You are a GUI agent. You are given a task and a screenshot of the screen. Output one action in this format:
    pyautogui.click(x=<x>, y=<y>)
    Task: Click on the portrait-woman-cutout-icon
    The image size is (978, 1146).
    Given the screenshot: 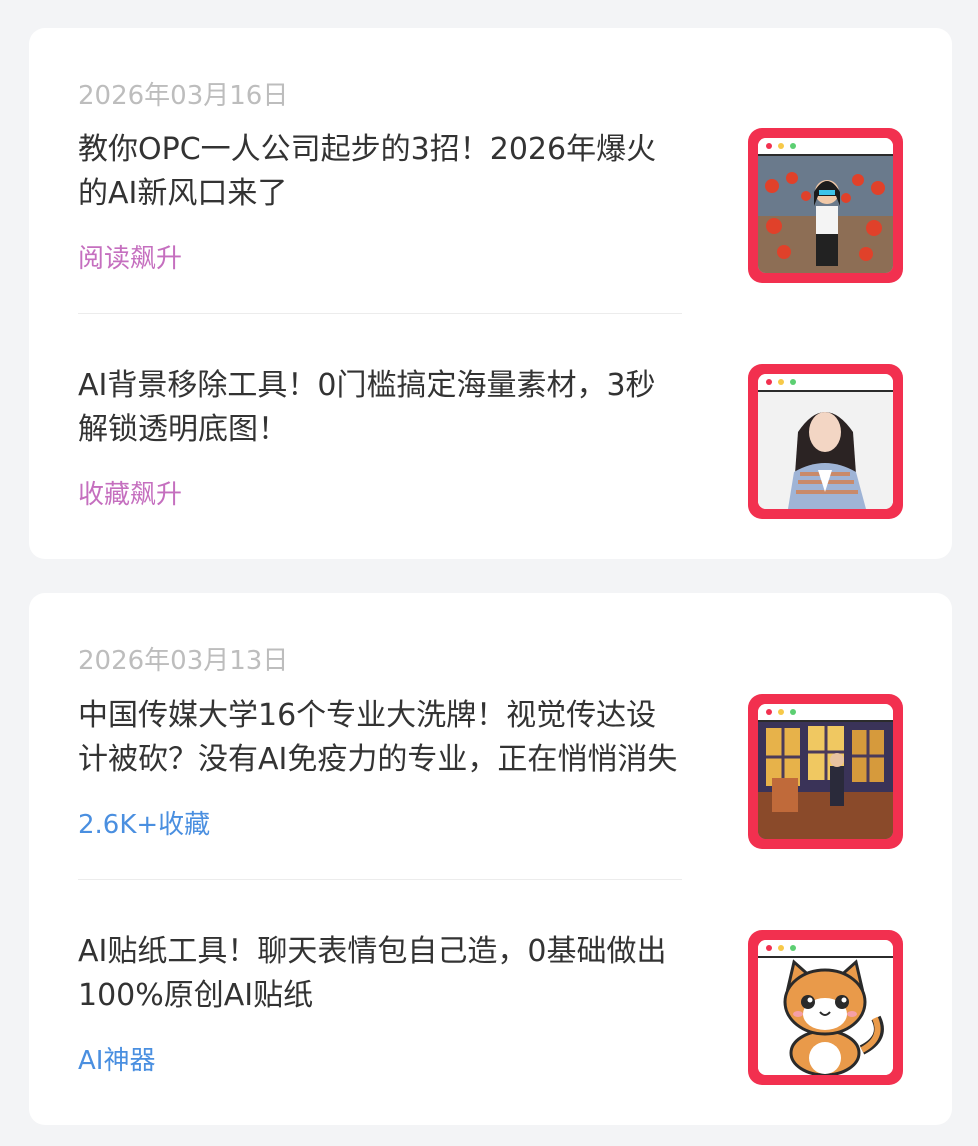 What is the action you would take?
    pyautogui.click(x=825, y=450)
    